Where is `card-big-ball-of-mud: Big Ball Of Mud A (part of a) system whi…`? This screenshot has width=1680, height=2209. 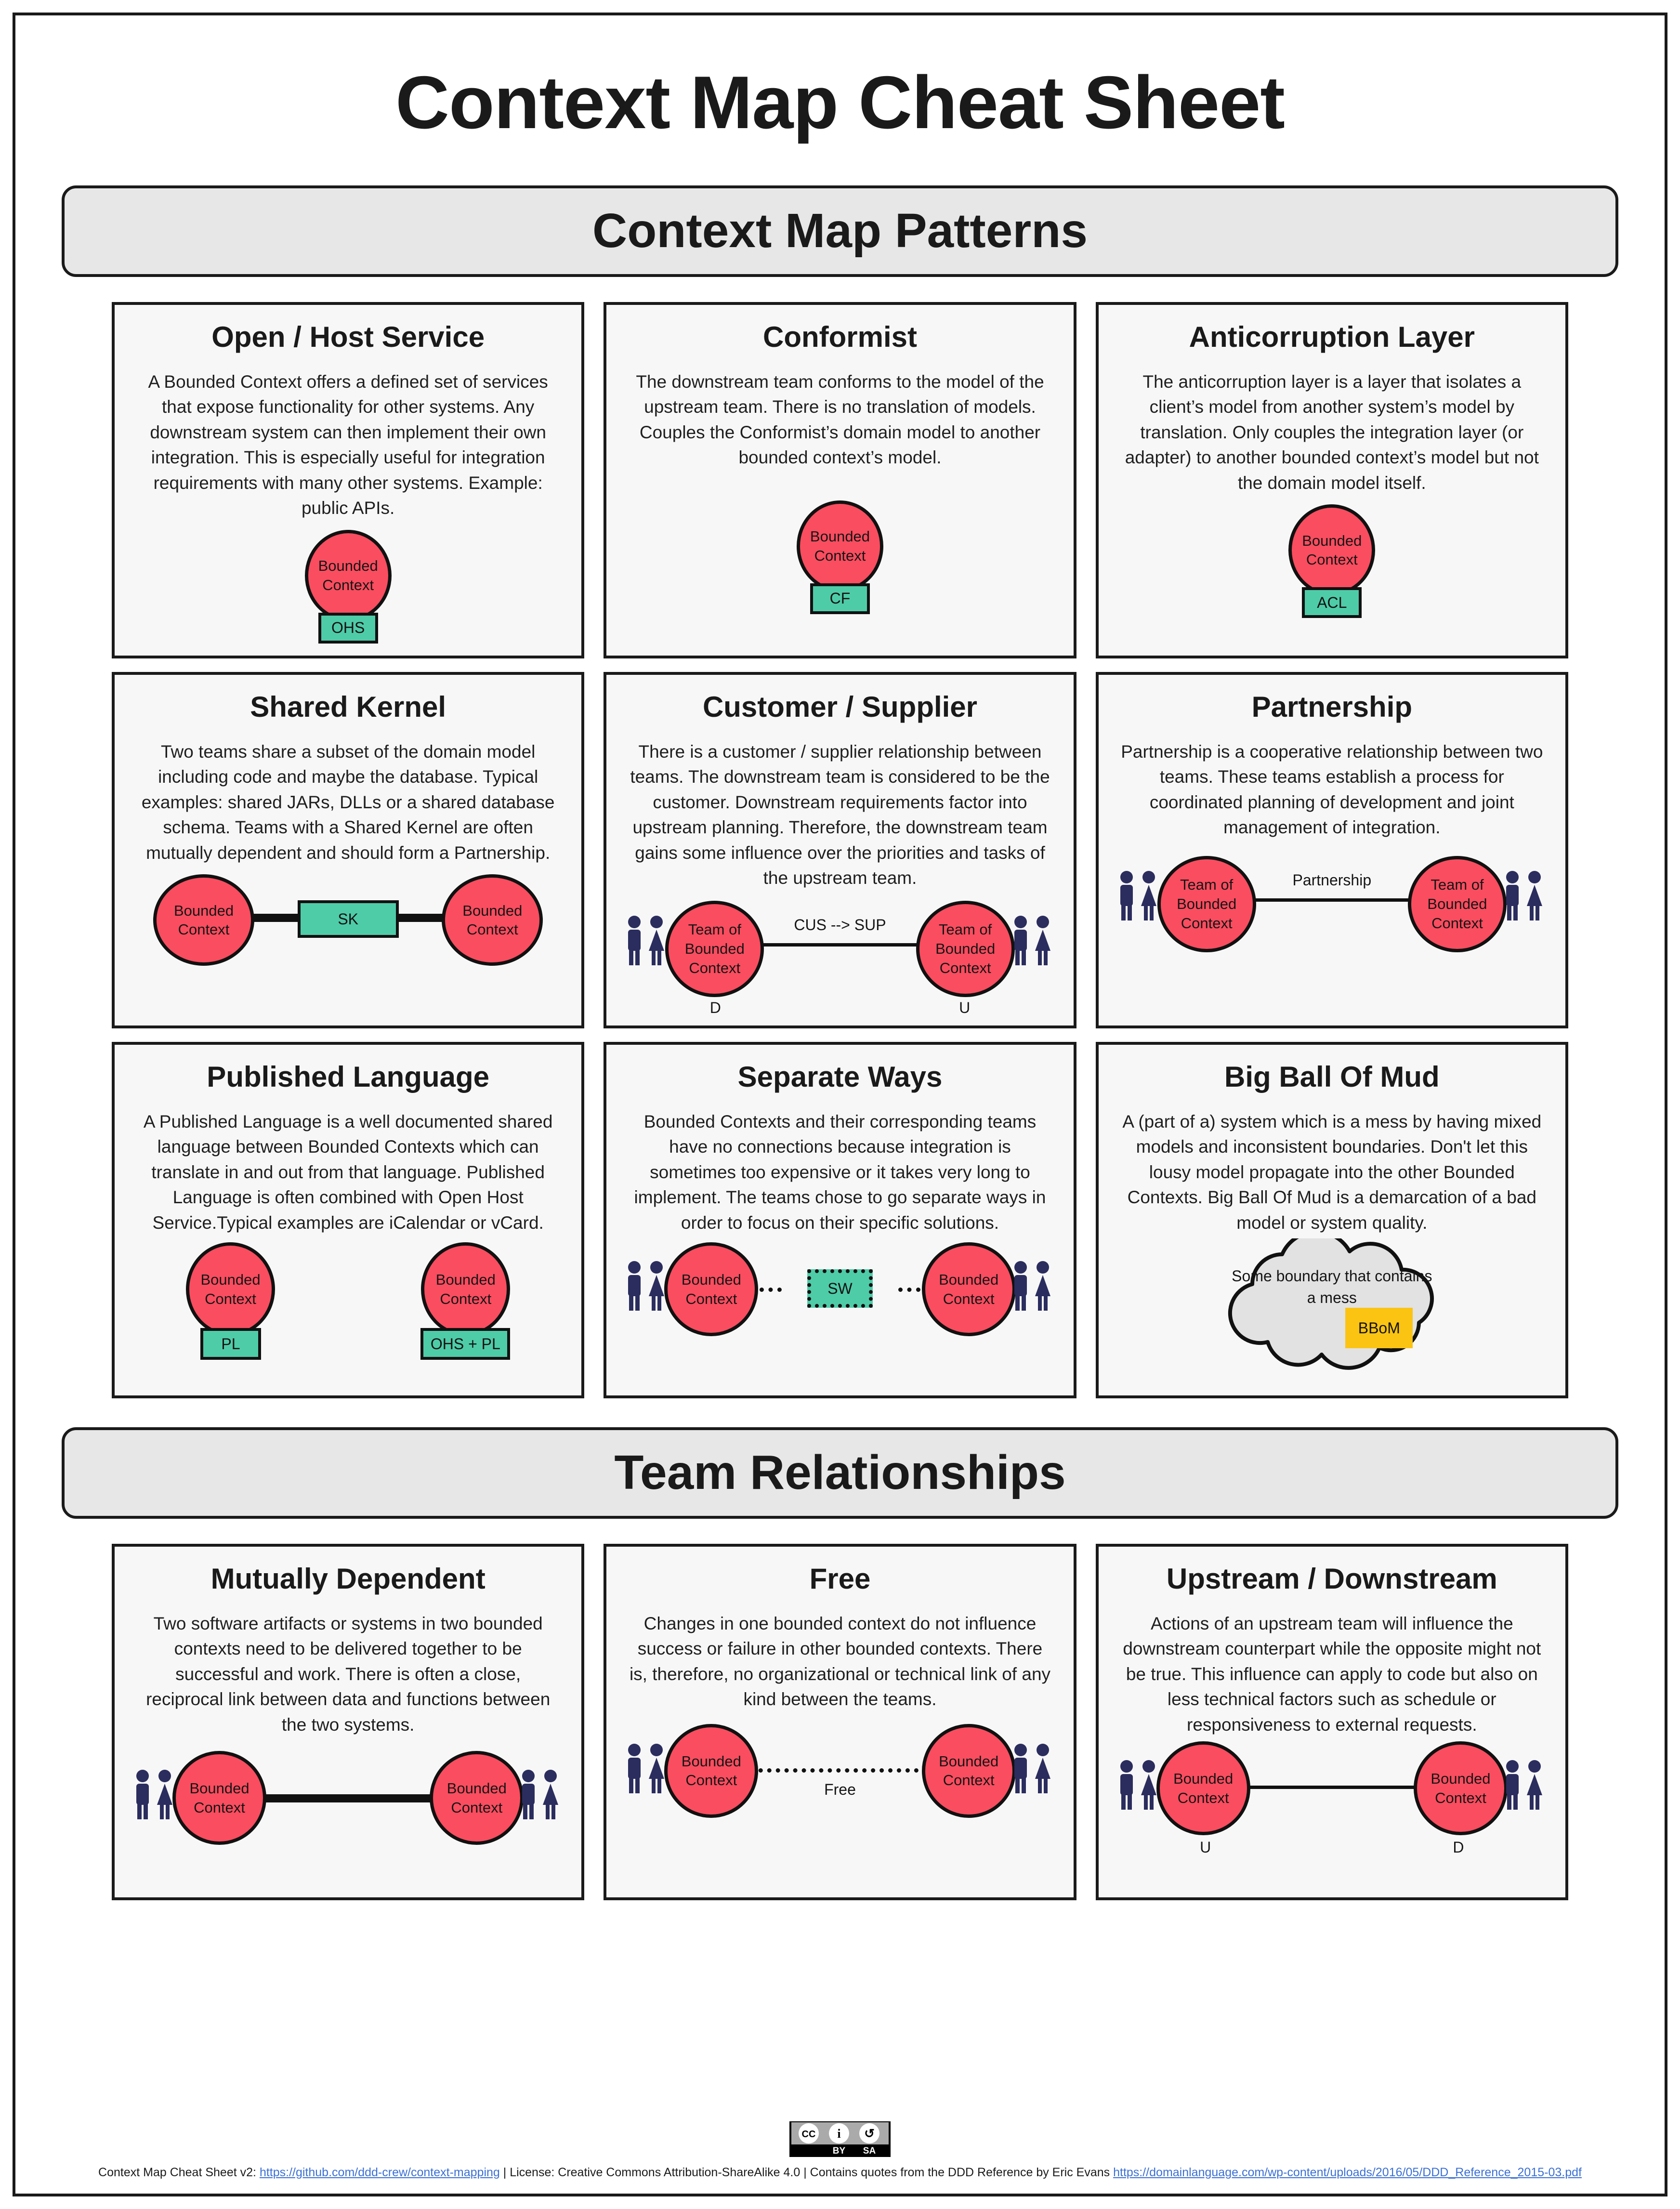
card-big-ball-of-mud: Big Ball Of Mud A (part of a) system whi… is located at coordinates (1332, 1219).